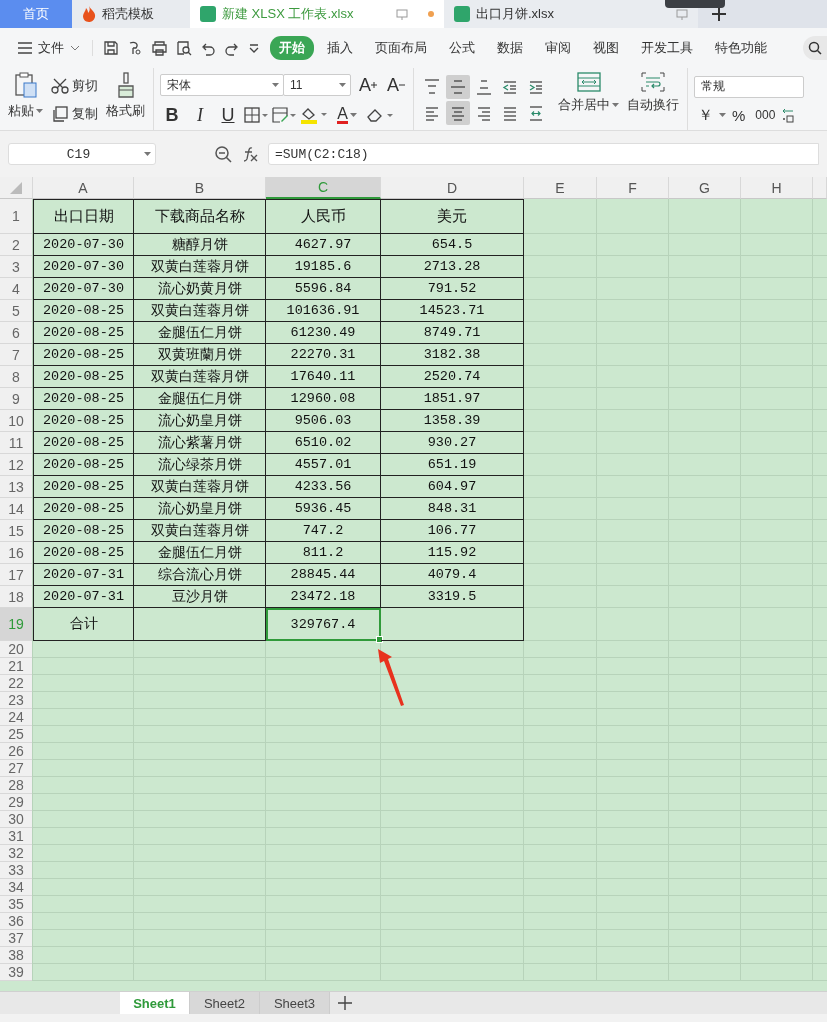  I want to click on table-cell: 61230.49, so click(323, 333).